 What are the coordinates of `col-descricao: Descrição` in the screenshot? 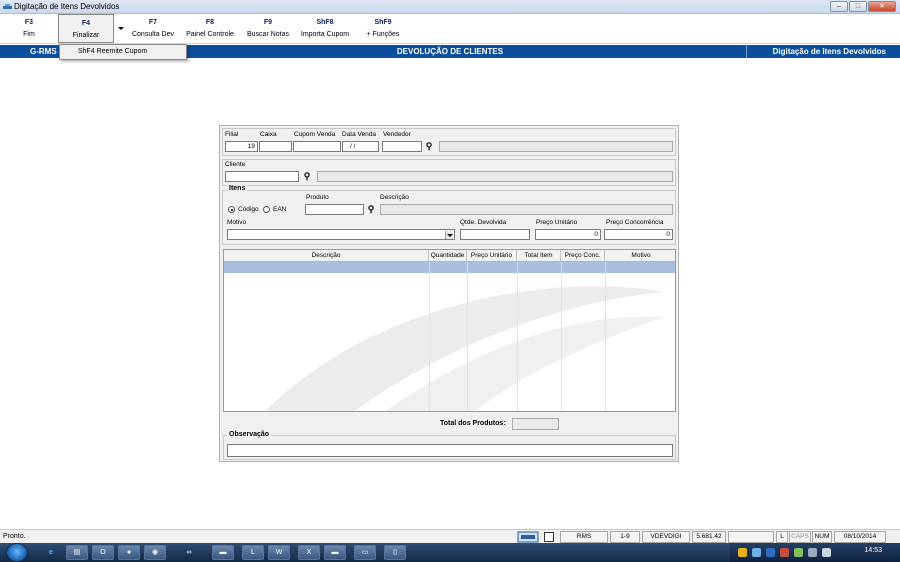 It's located at (326, 256).